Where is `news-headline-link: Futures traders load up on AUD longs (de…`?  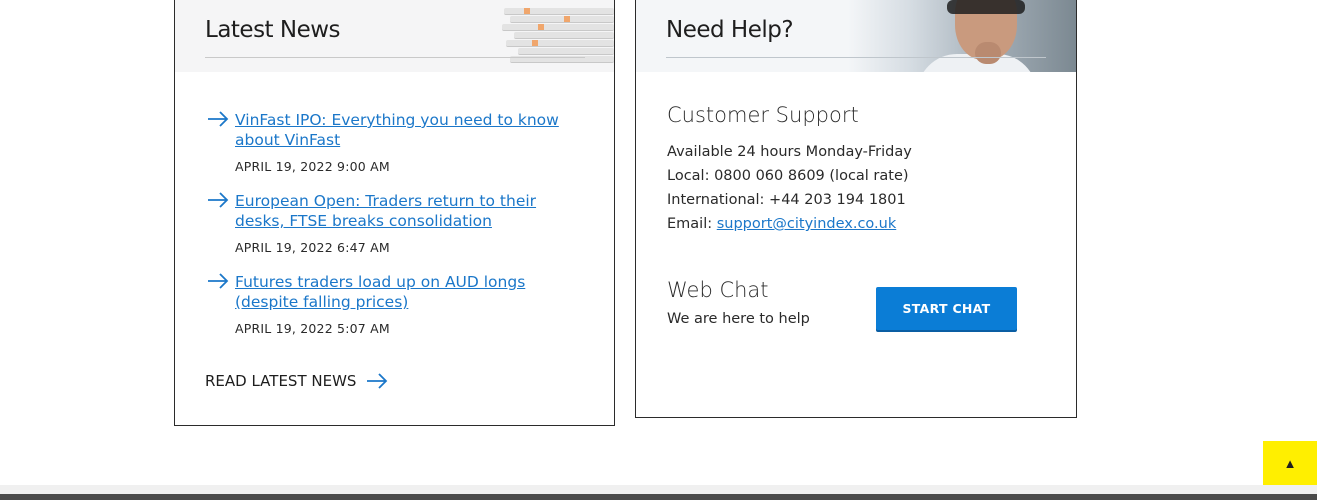
news-headline-link: Futures traders load up on AUD longs (de… is located at coordinates (410, 292).